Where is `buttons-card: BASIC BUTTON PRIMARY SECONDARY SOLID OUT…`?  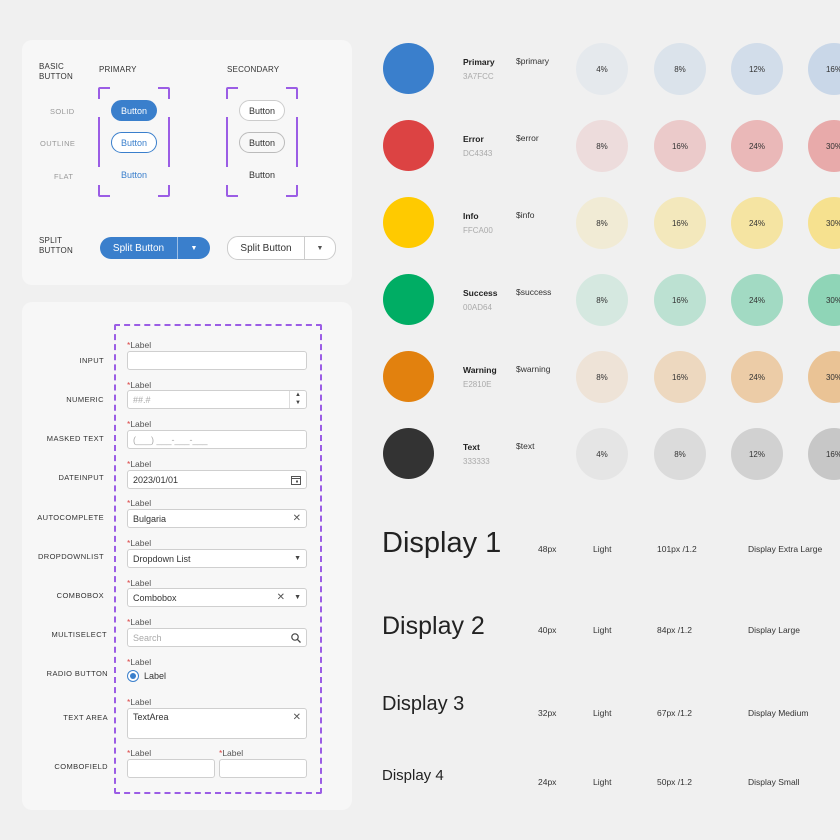
buttons-card: BASIC BUTTON PRIMARY SECONDARY SOLID OUT… is located at coordinates (187, 162).